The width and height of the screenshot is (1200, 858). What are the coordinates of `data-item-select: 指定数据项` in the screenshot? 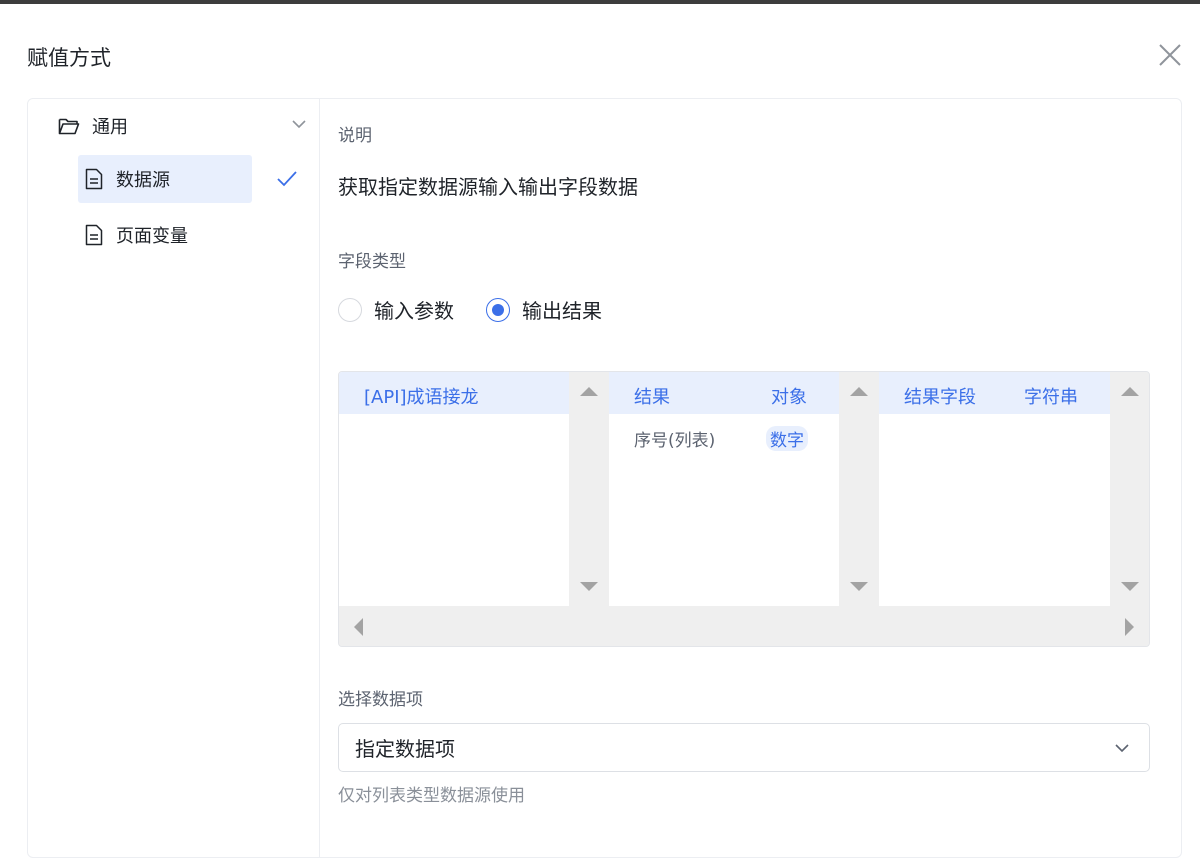 It's located at (744, 747).